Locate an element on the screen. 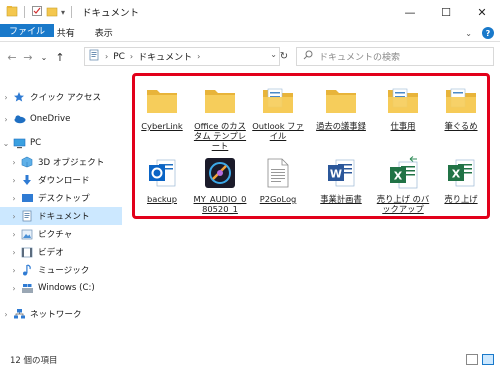 Image resolution: width=500 pixels, height=369 pixels. toolbar-divider is located at coordinates (24, 12).